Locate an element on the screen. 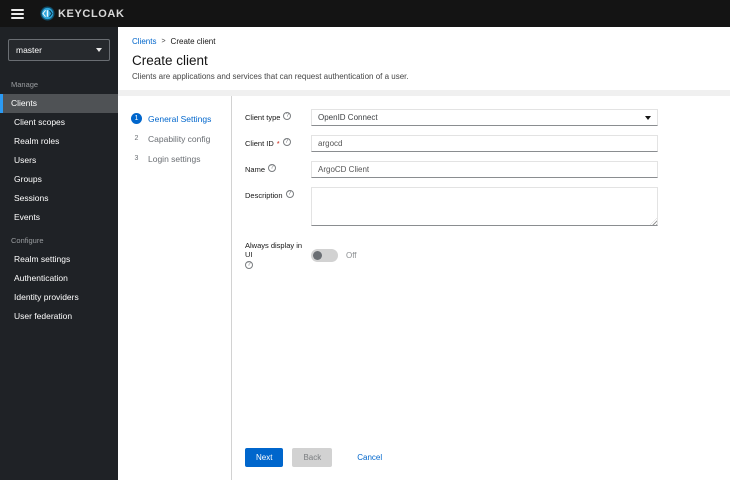 The image size is (730, 480). name-row: Name ? is located at coordinates (451, 169).